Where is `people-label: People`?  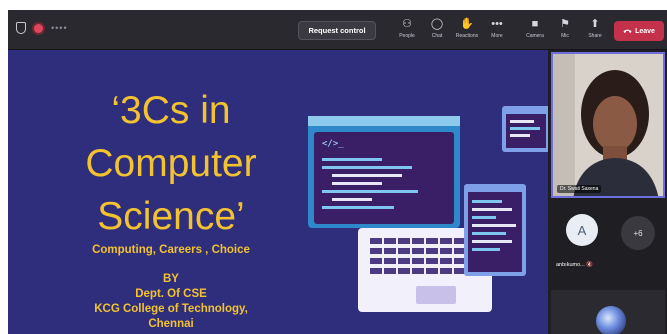 people-label: People is located at coordinates (407, 36).